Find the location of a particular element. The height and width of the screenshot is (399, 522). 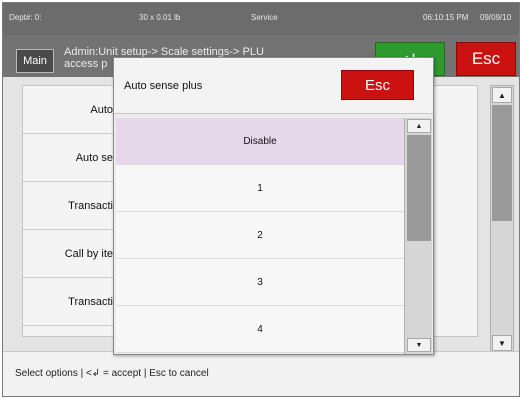

settings-row: Call by ite is located at coordinates (71, 254).